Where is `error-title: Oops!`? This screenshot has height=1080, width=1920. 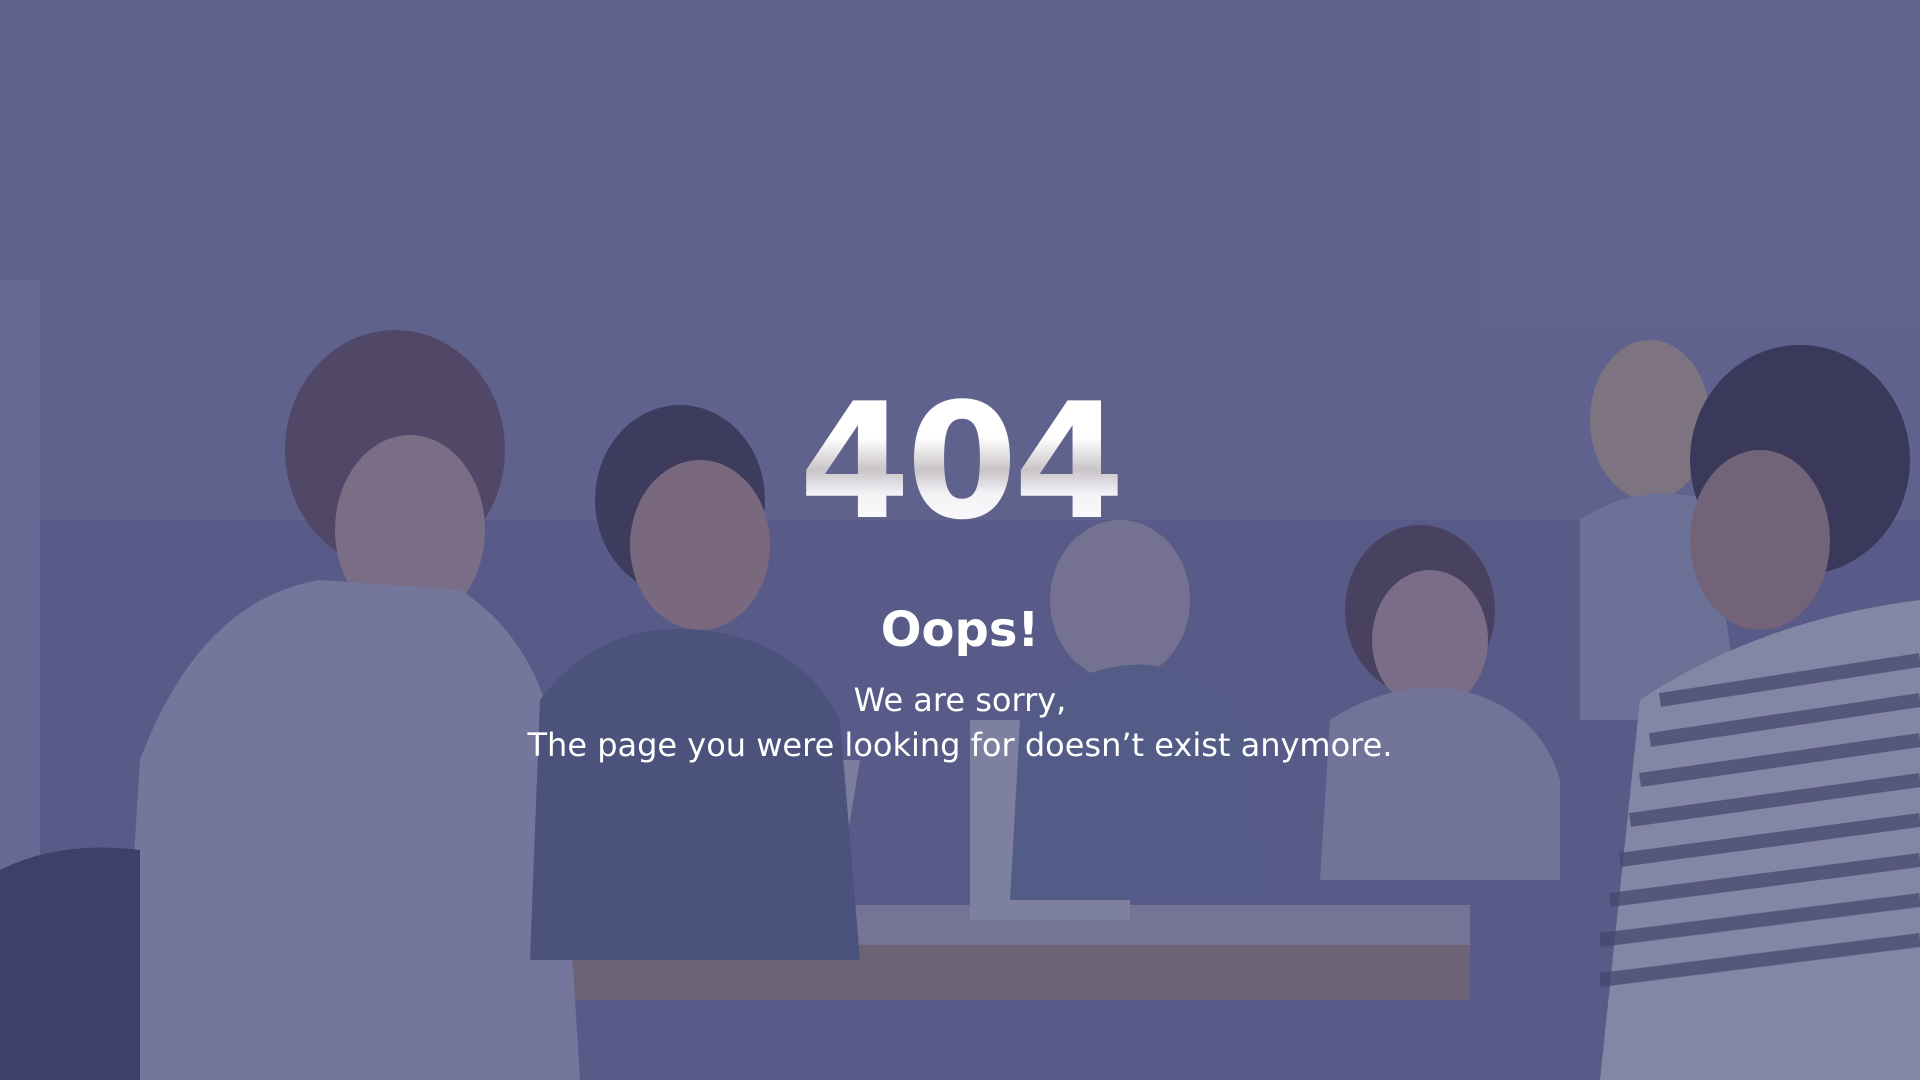
error-title: Oops! is located at coordinates (960, 630).